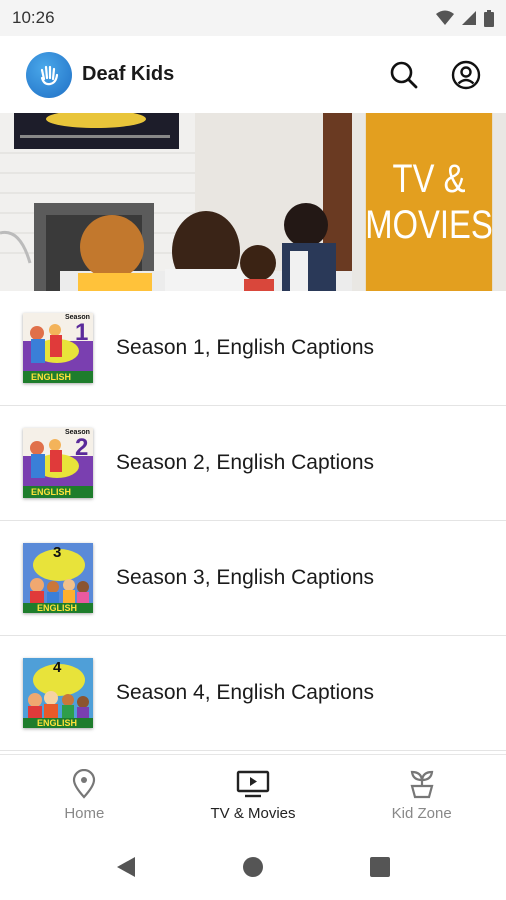  What do you see at coordinates (253, 74) in the screenshot?
I see `app-bar: Deaf Kids` at bounding box center [253, 74].